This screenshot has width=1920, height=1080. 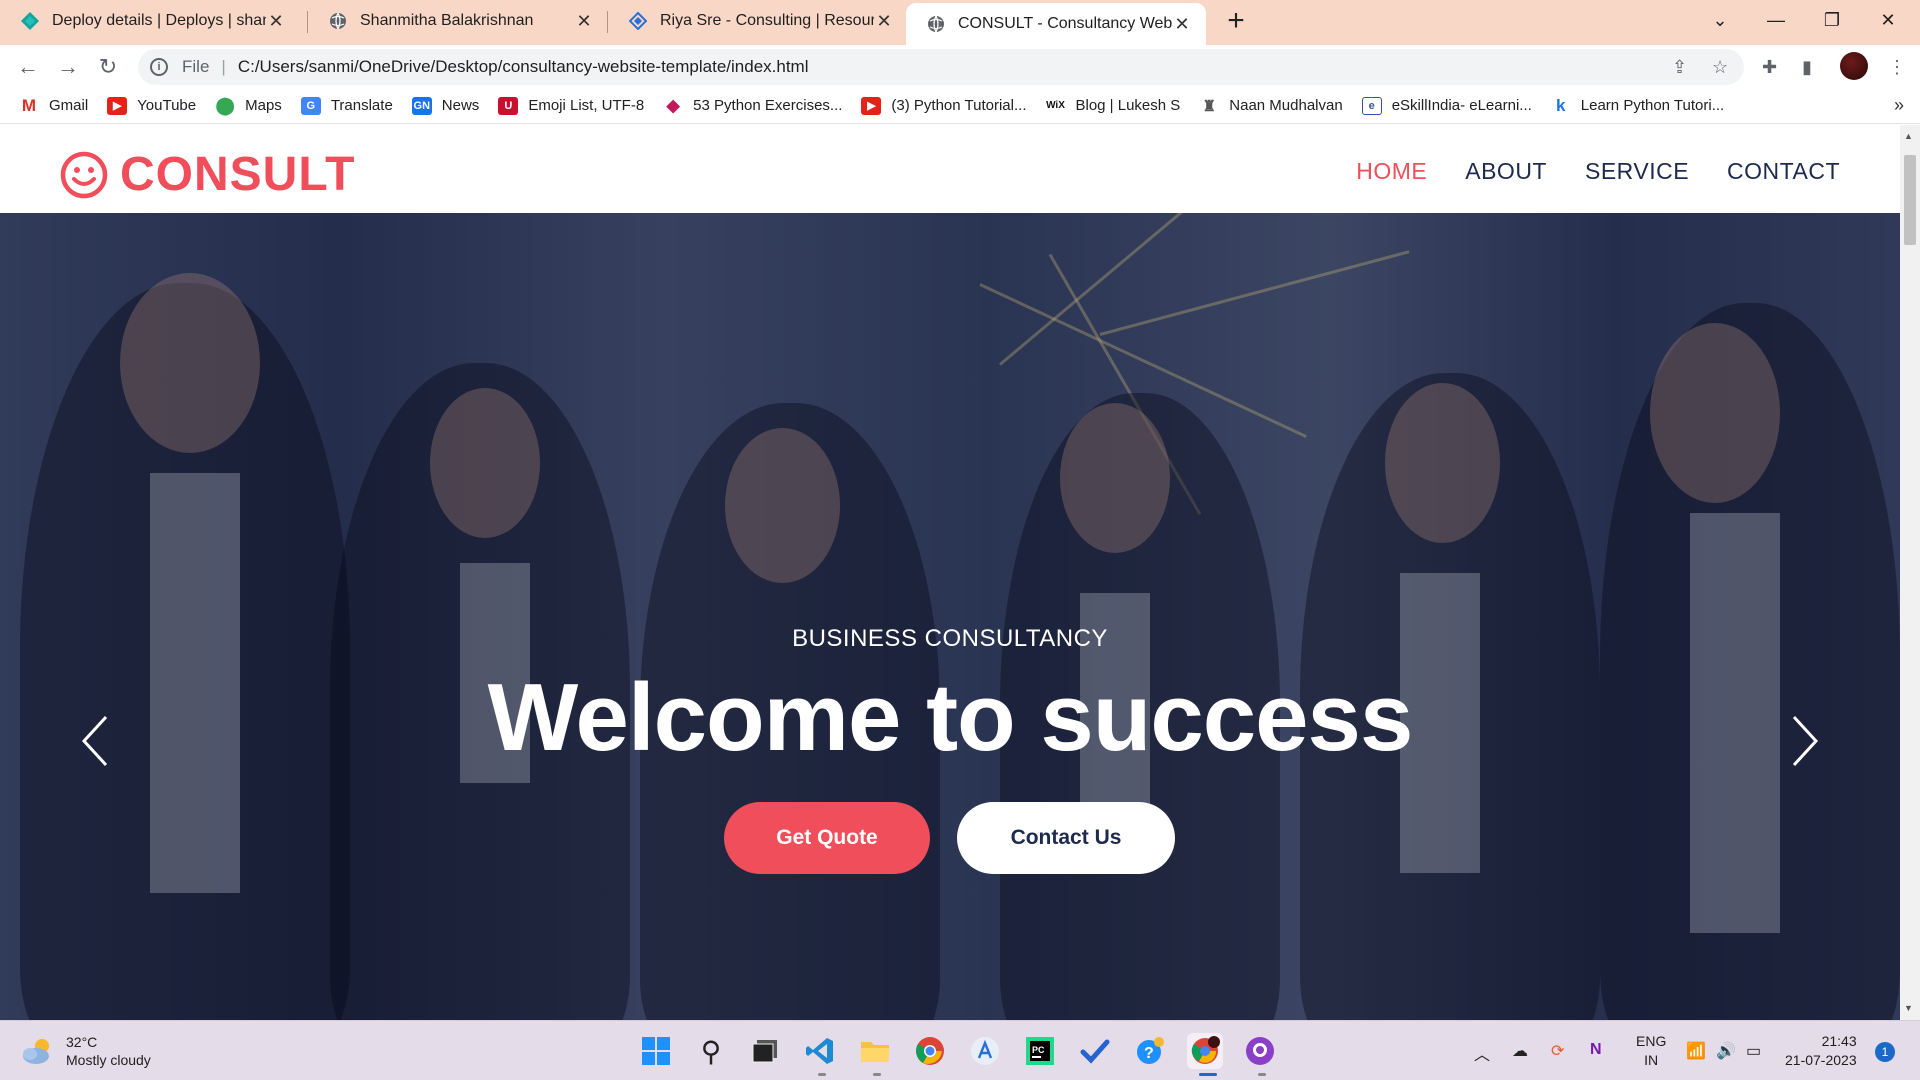 I want to click on diamond-icon, so click(x=638, y=21).